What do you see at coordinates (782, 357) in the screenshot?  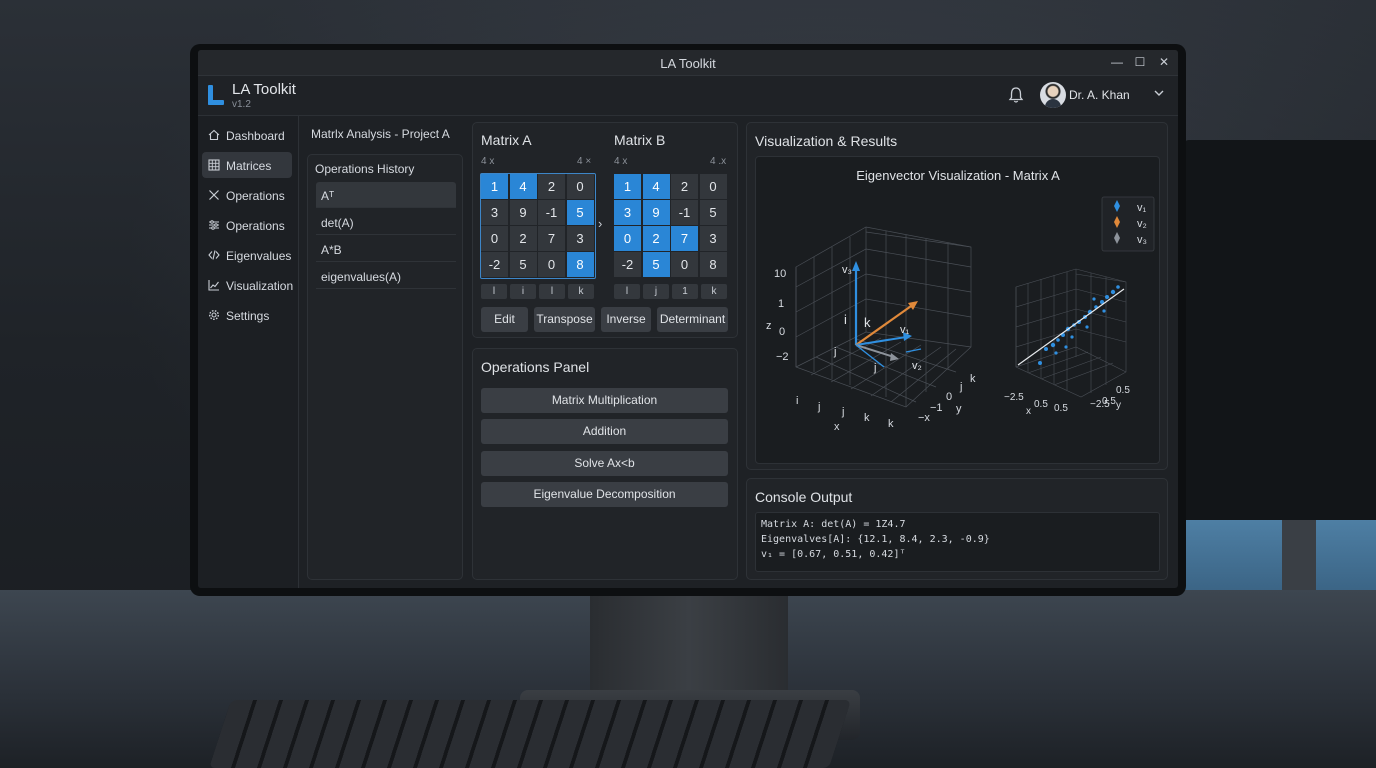 I see `svg-text: −2` at bounding box center [782, 357].